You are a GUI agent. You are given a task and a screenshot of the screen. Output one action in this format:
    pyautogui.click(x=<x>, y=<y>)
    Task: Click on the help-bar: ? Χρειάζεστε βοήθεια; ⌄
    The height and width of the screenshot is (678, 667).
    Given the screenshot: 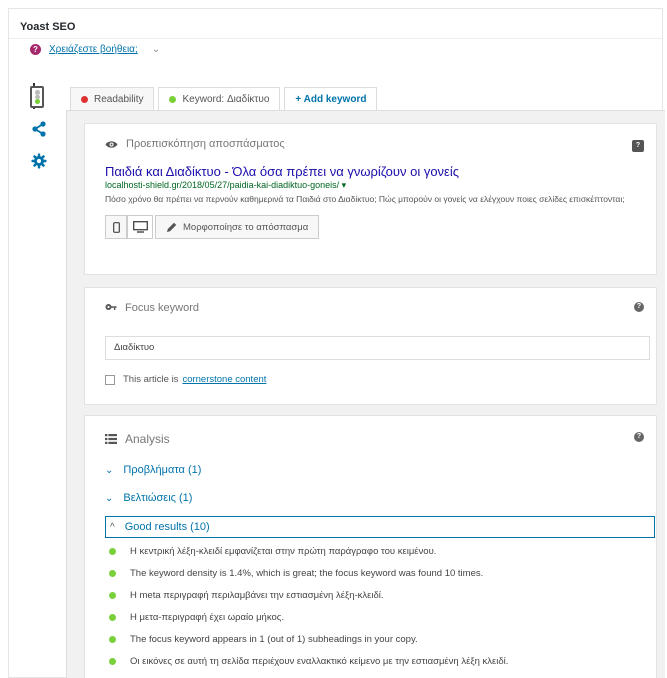 What is the action you would take?
    pyautogui.click(x=95, y=49)
    